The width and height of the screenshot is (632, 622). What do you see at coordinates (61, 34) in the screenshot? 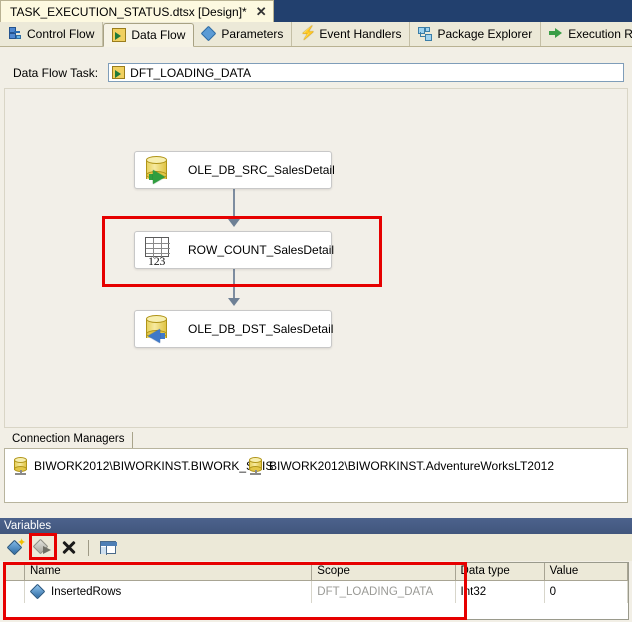
I see `tab-control-flow-label: Control Flow` at bounding box center [61, 34].